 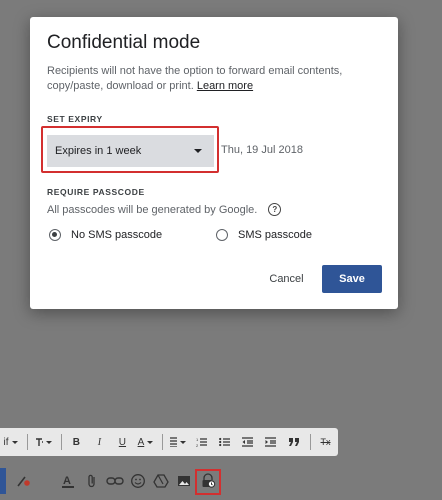 I want to click on expiry-dropdown: Expires in 1 week, so click(x=130, y=151).